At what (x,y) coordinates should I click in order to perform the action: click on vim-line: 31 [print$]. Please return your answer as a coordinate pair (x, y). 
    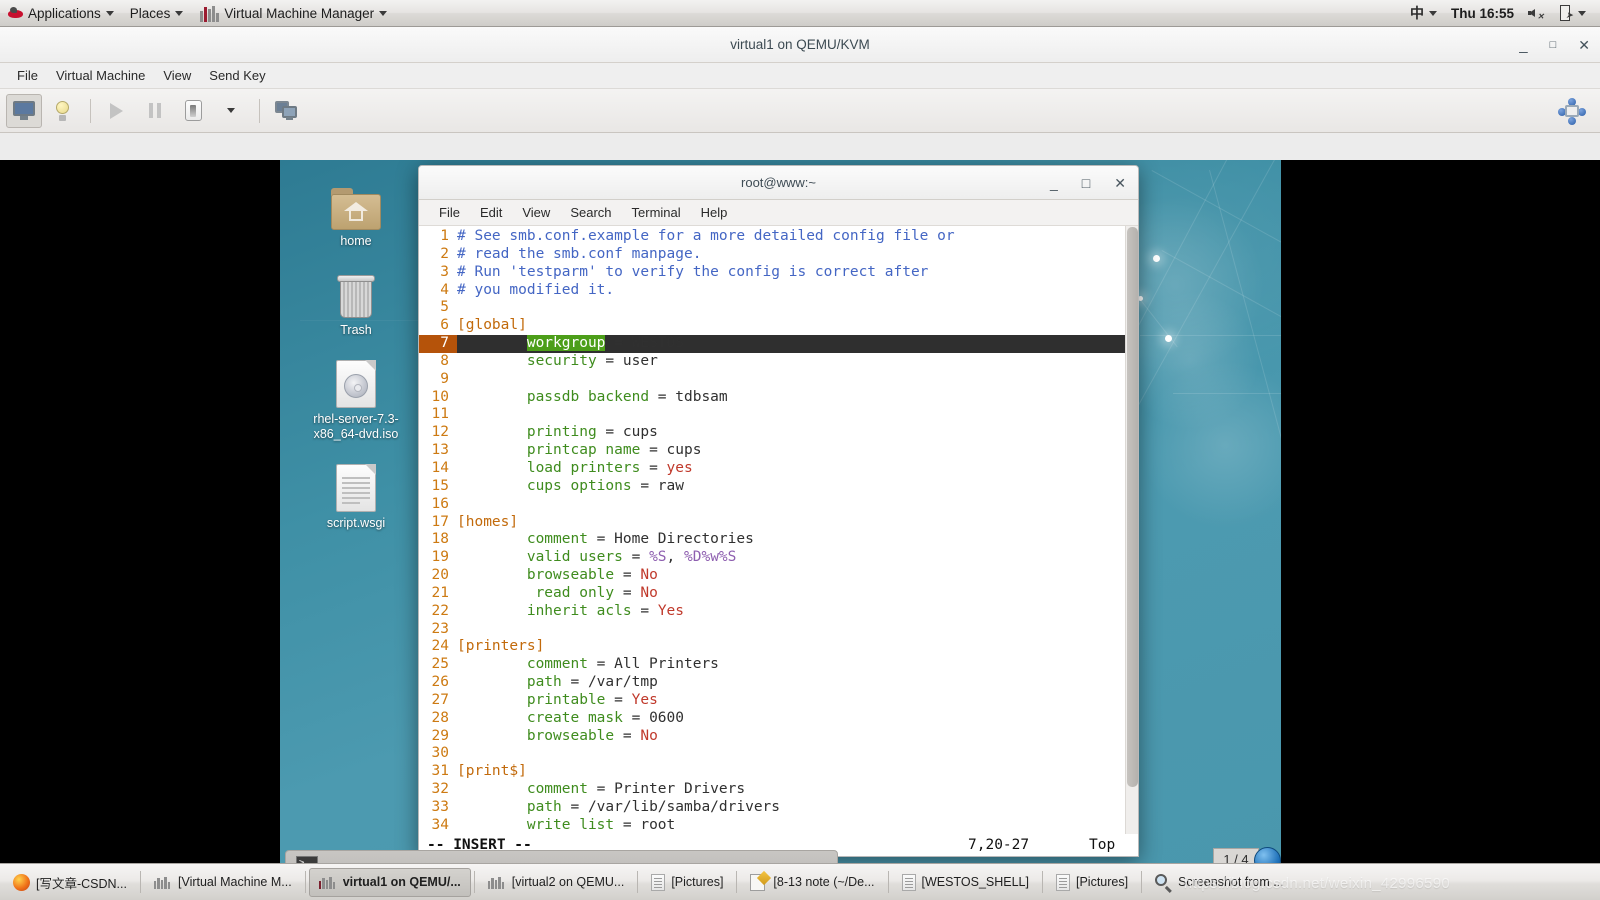
    Looking at the image, I should click on (772, 772).